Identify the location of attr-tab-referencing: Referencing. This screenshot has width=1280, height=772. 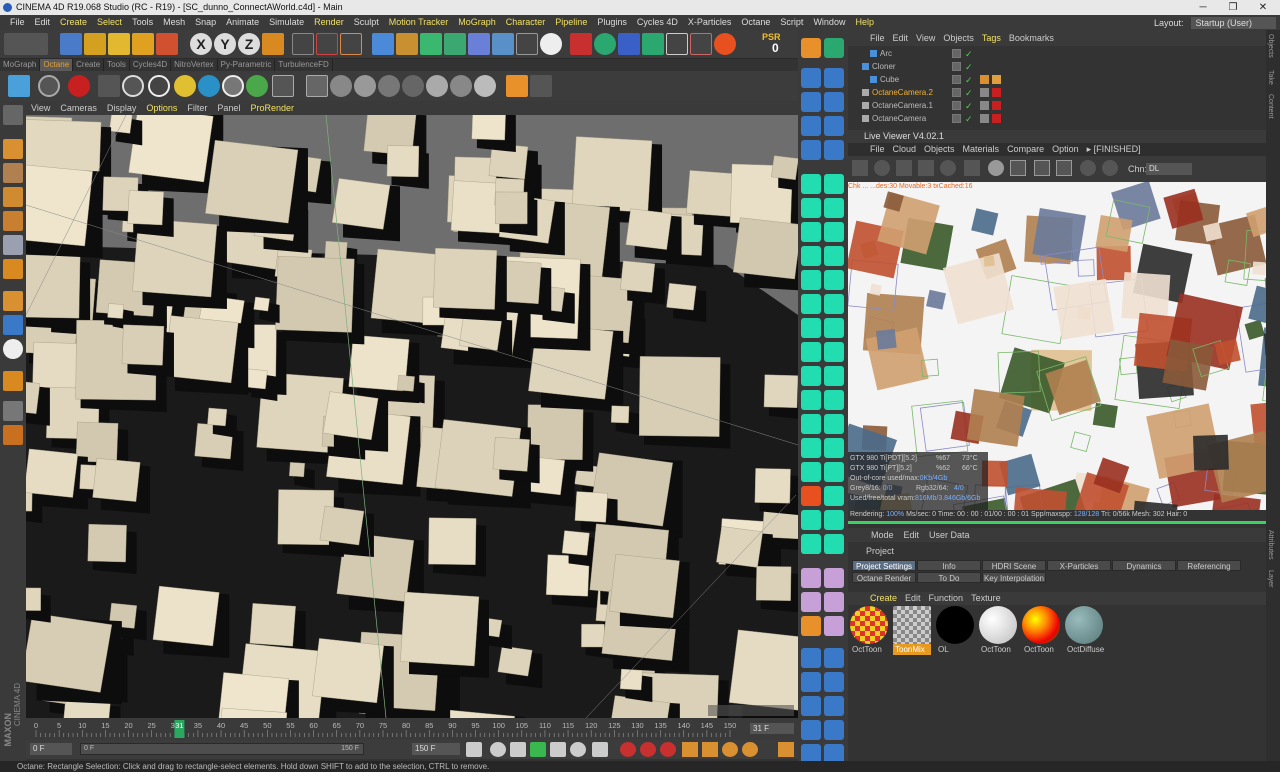
(1209, 565).